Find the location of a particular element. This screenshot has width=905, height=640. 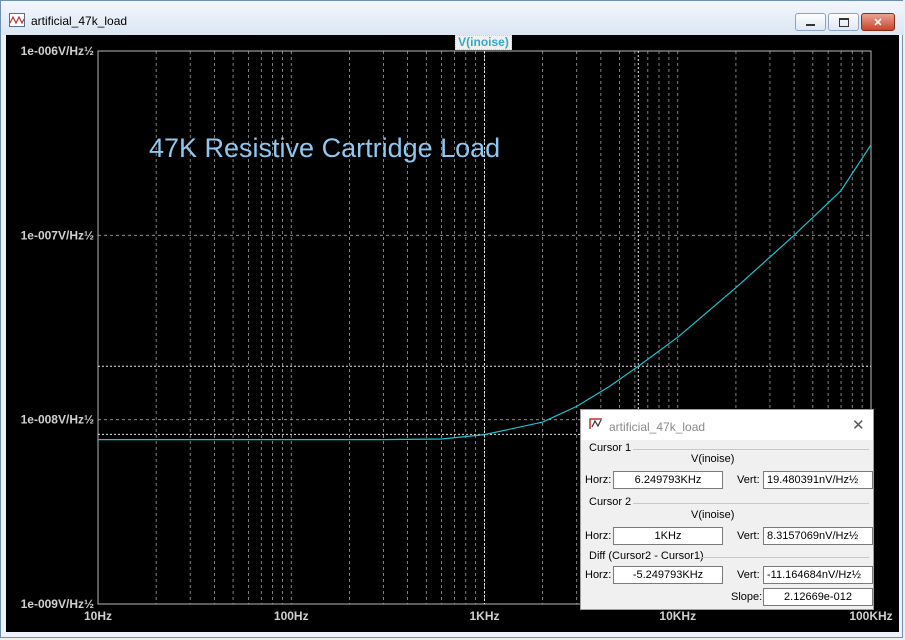

cursor1-heading: Cursor 1 is located at coordinates (610, 448).